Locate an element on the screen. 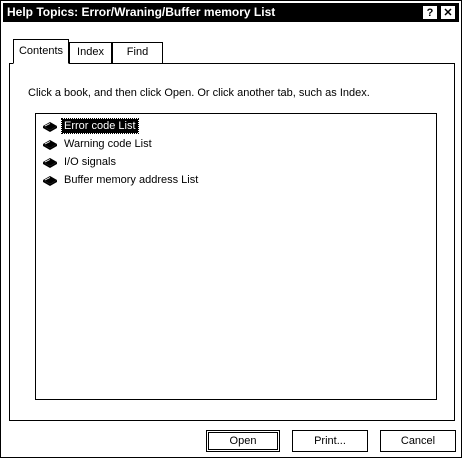 The width and height of the screenshot is (462, 458). tab-find-label: Find is located at coordinates (137, 52).